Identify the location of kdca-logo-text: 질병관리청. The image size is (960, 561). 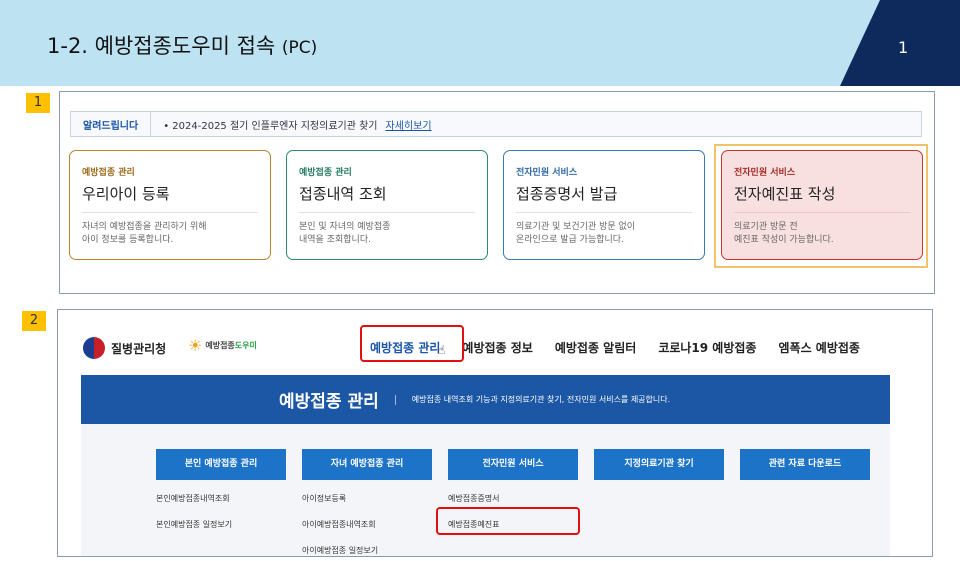
(139, 348).